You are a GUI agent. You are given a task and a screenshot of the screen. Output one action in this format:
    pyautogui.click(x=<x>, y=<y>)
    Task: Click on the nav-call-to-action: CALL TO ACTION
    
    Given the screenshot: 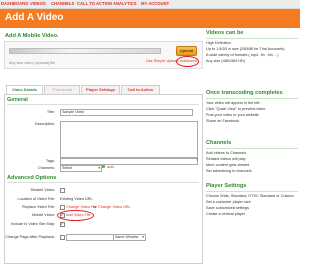 What is the action you would take?
    pyautogui.click(x=94, y=3)
    